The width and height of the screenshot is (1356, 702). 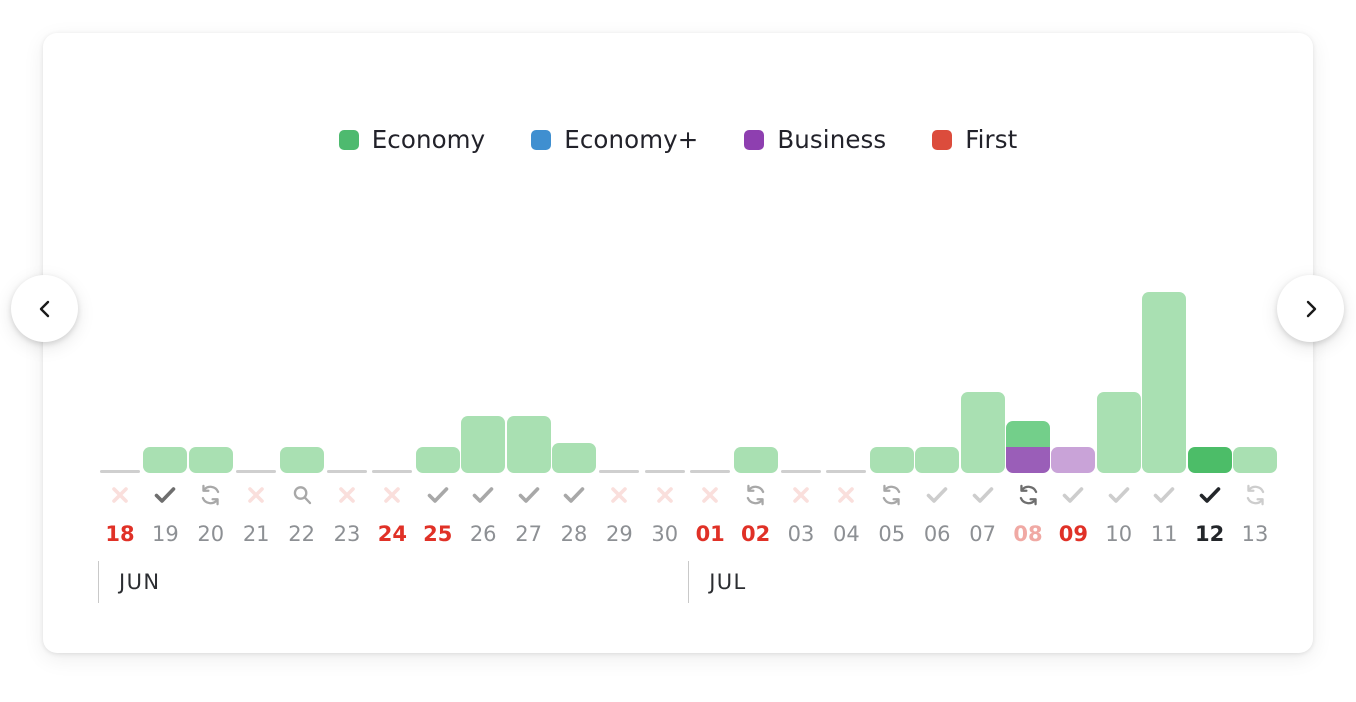 I want to click on date-label: 07, so click(x=983, y=534).